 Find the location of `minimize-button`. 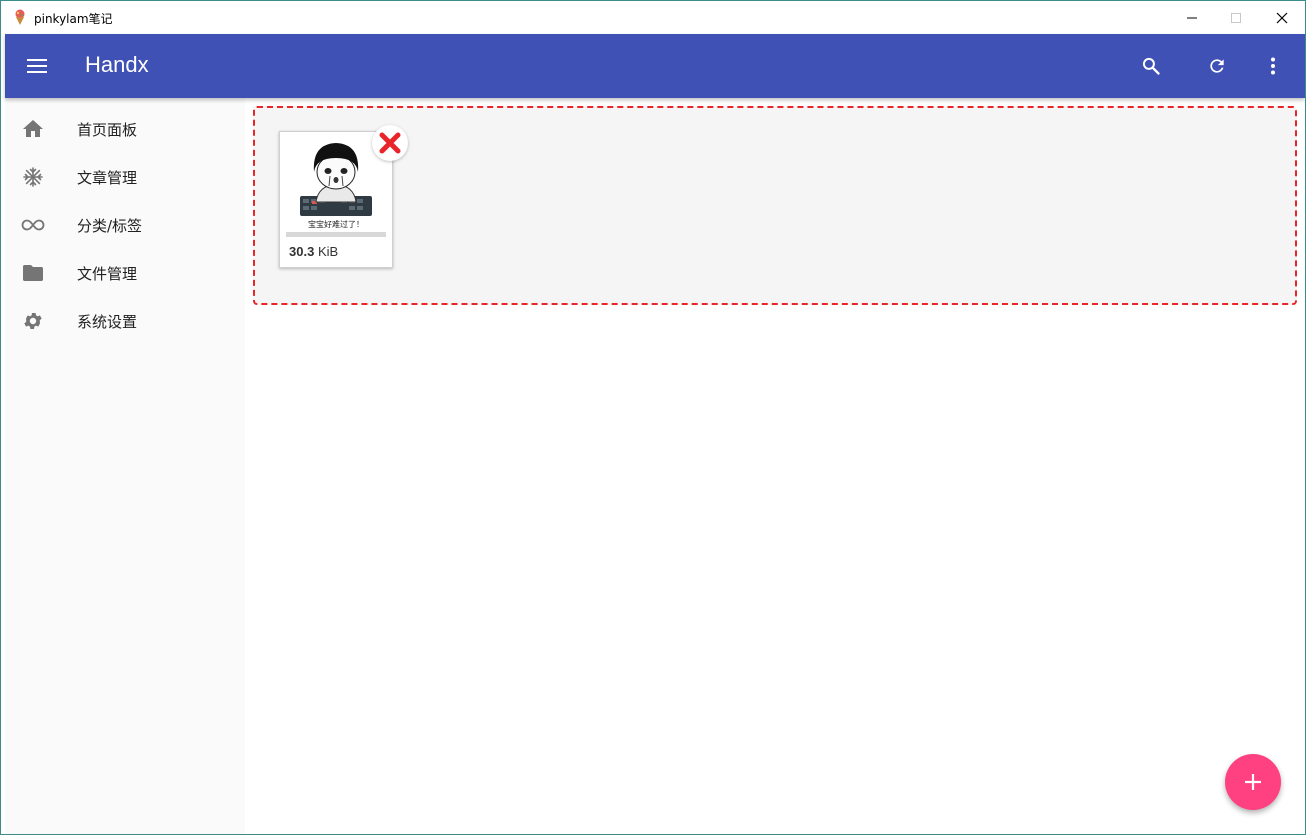

minimize-button is located at coordinates (1192, 17).